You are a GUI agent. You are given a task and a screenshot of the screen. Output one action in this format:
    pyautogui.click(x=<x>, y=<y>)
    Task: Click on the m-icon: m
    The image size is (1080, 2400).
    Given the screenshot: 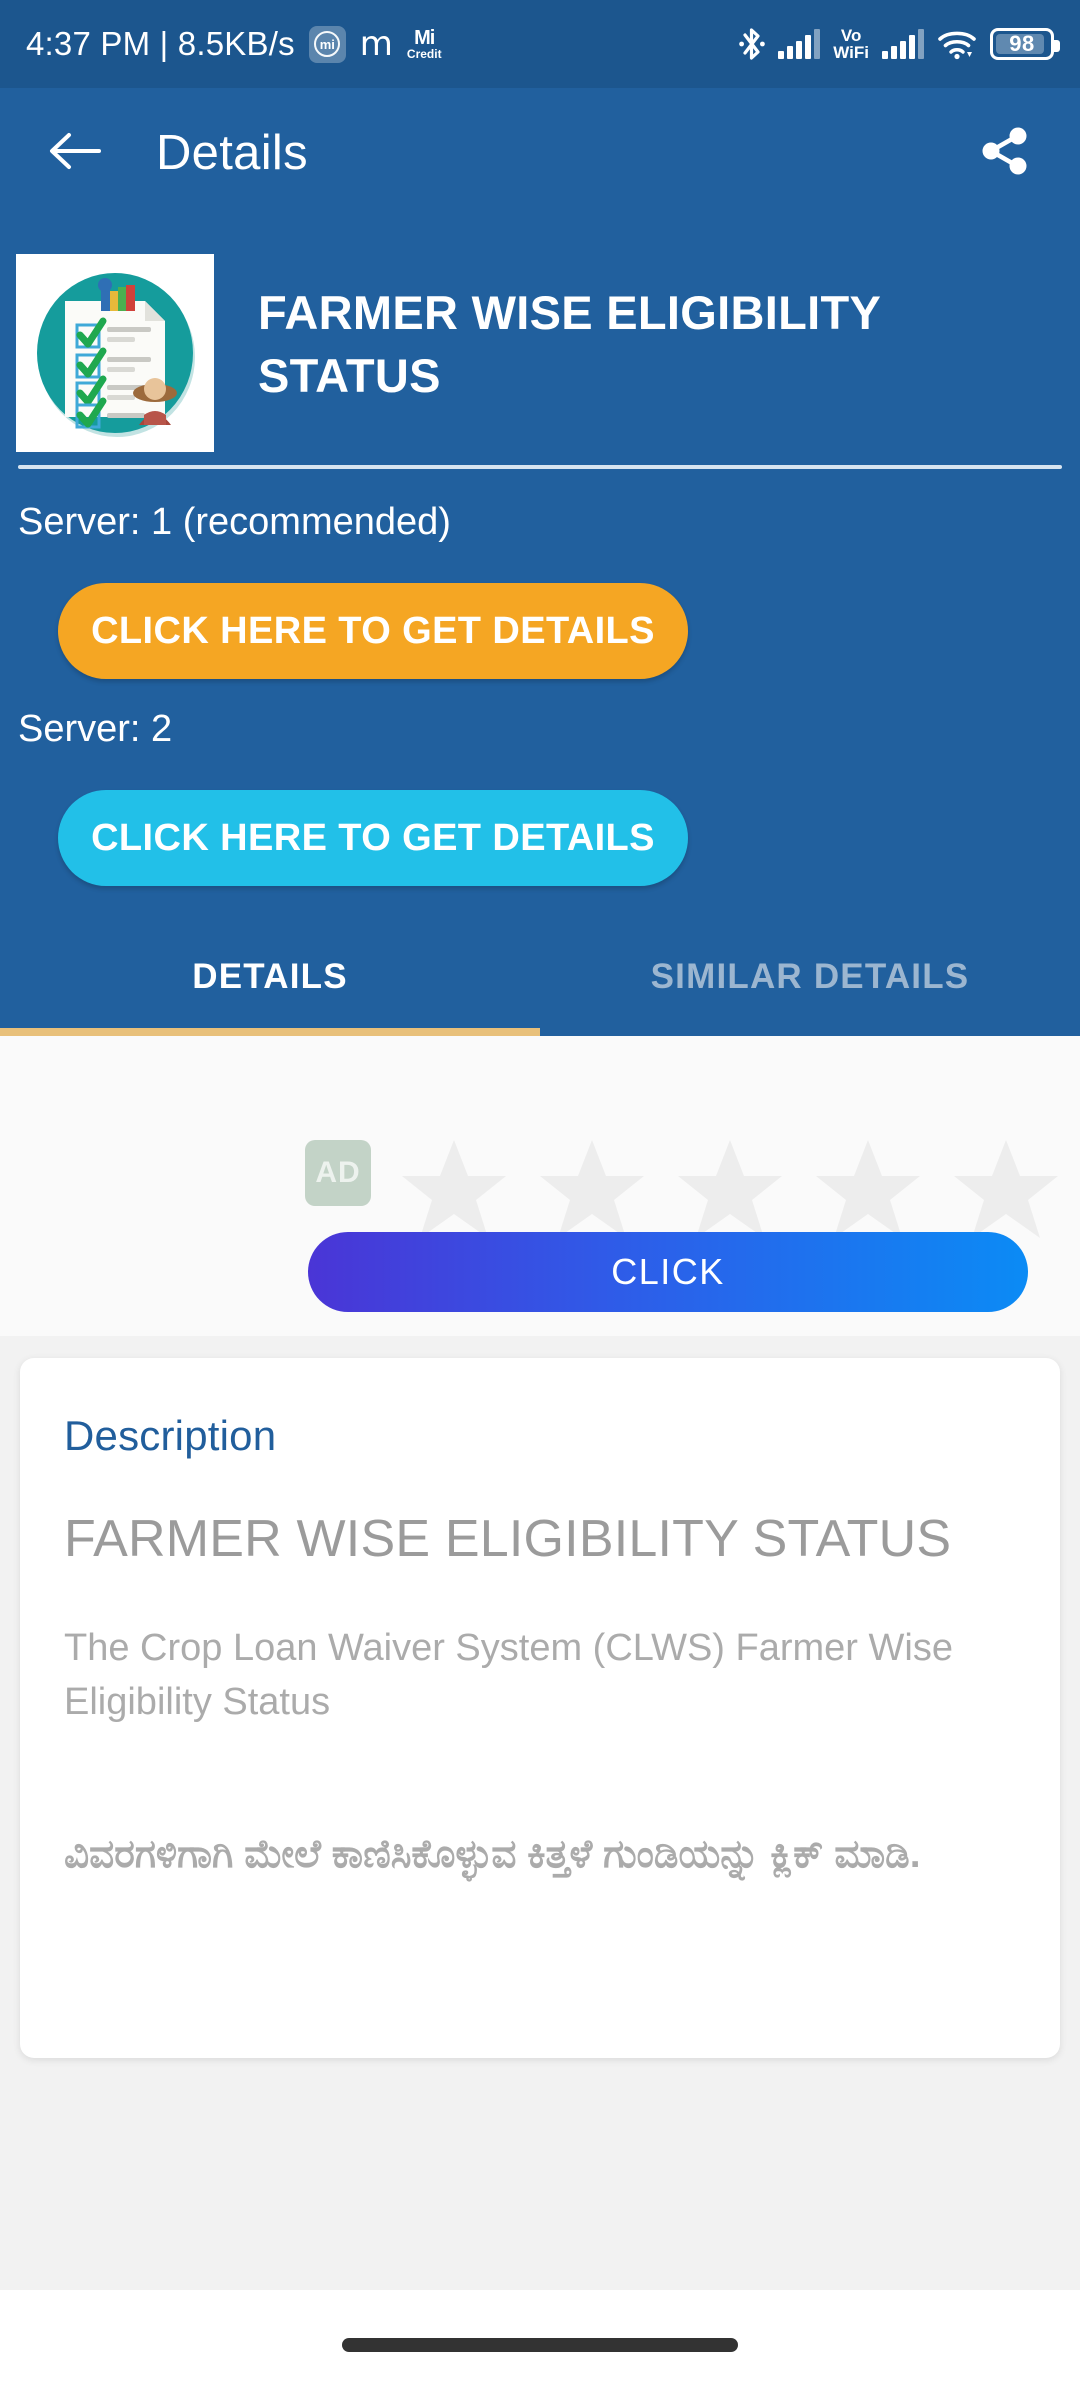 What is the action you would take?
    pyautogui.click(x=376, y=44)
    